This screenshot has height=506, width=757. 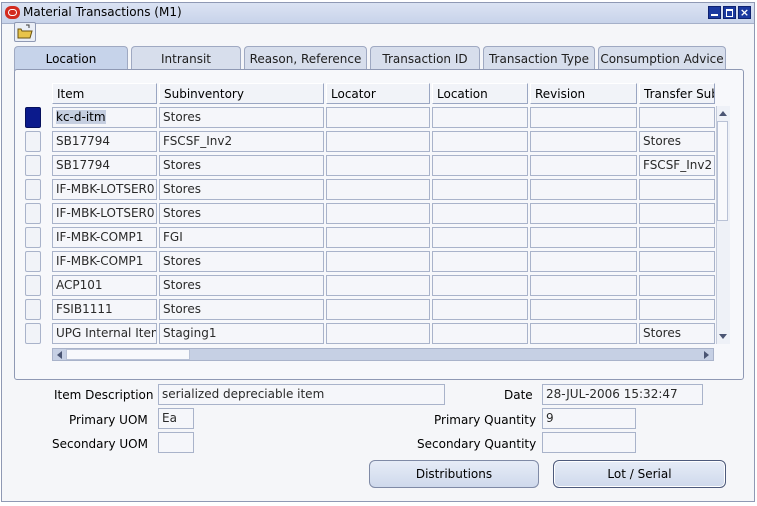 What do you see at coordinates (714, 12) in the screenshot?
I see `minimize-icon` at bounding box center [714, 12].